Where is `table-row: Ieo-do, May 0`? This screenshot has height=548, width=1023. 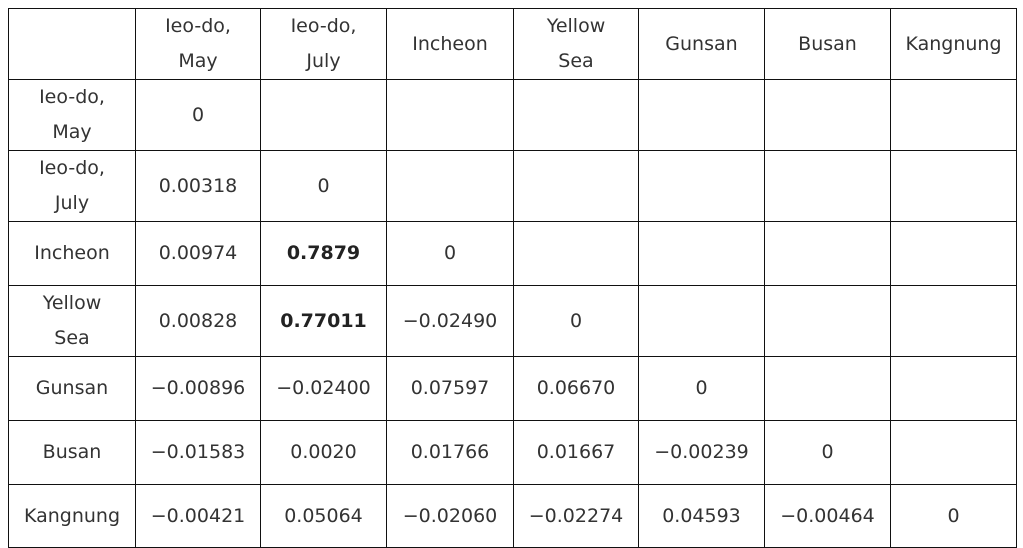
table-row: Ieo-do, May 0 is located at coordinates (512, 115).